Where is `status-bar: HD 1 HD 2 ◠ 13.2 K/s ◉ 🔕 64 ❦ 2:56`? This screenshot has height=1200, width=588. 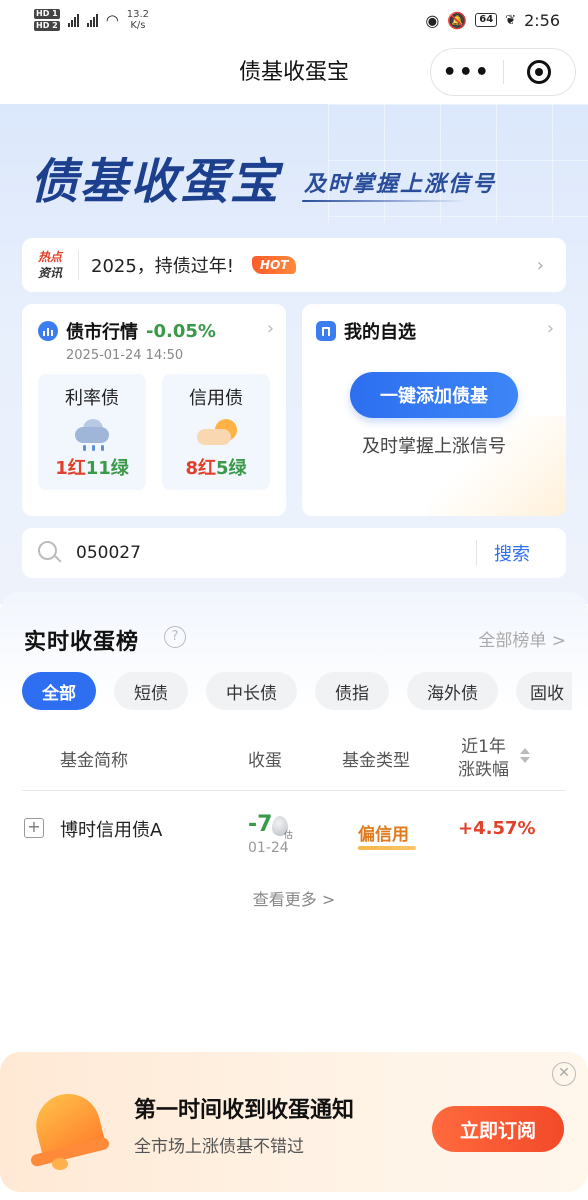 status-bar: HD 1 HD 2 ◠ 13.2 K/s ◉ 🔕 64 ❦ 2:56 is located at coordinates (294, 20).